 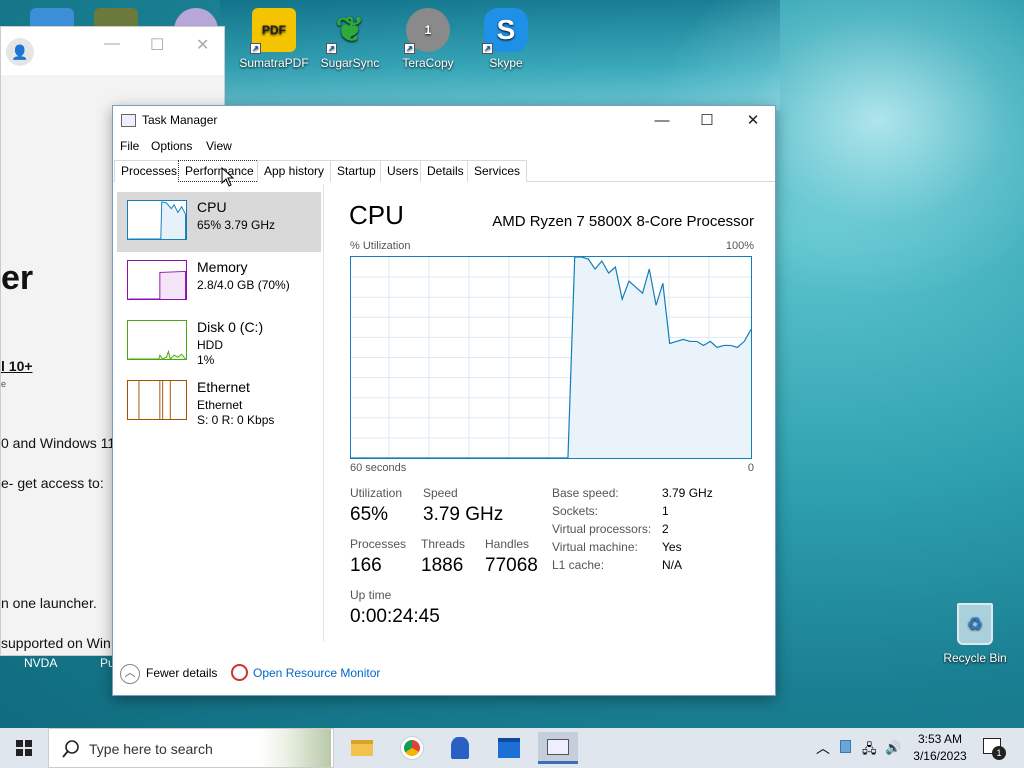 I want to click on handles-label: Handles, so click(x=507, y=544).